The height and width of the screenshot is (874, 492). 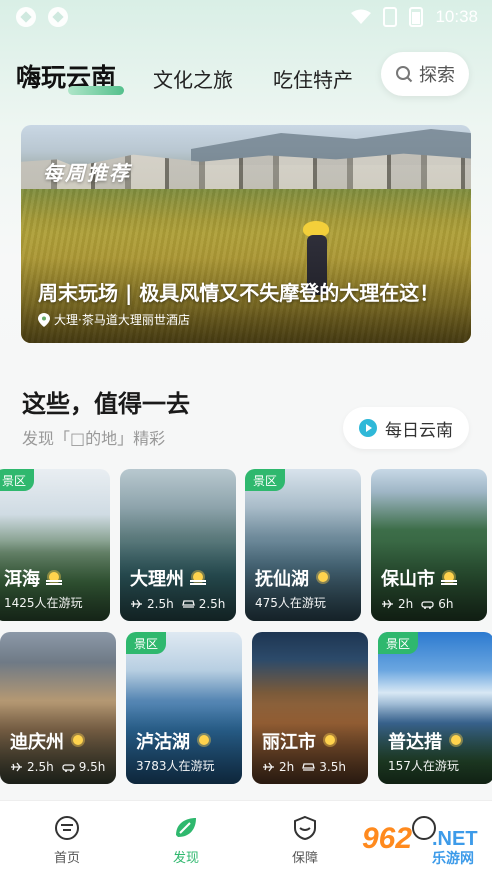 I want to click on destination-card-dali: 大理州 2.5h 2.5h, so click(x=178, y=545).